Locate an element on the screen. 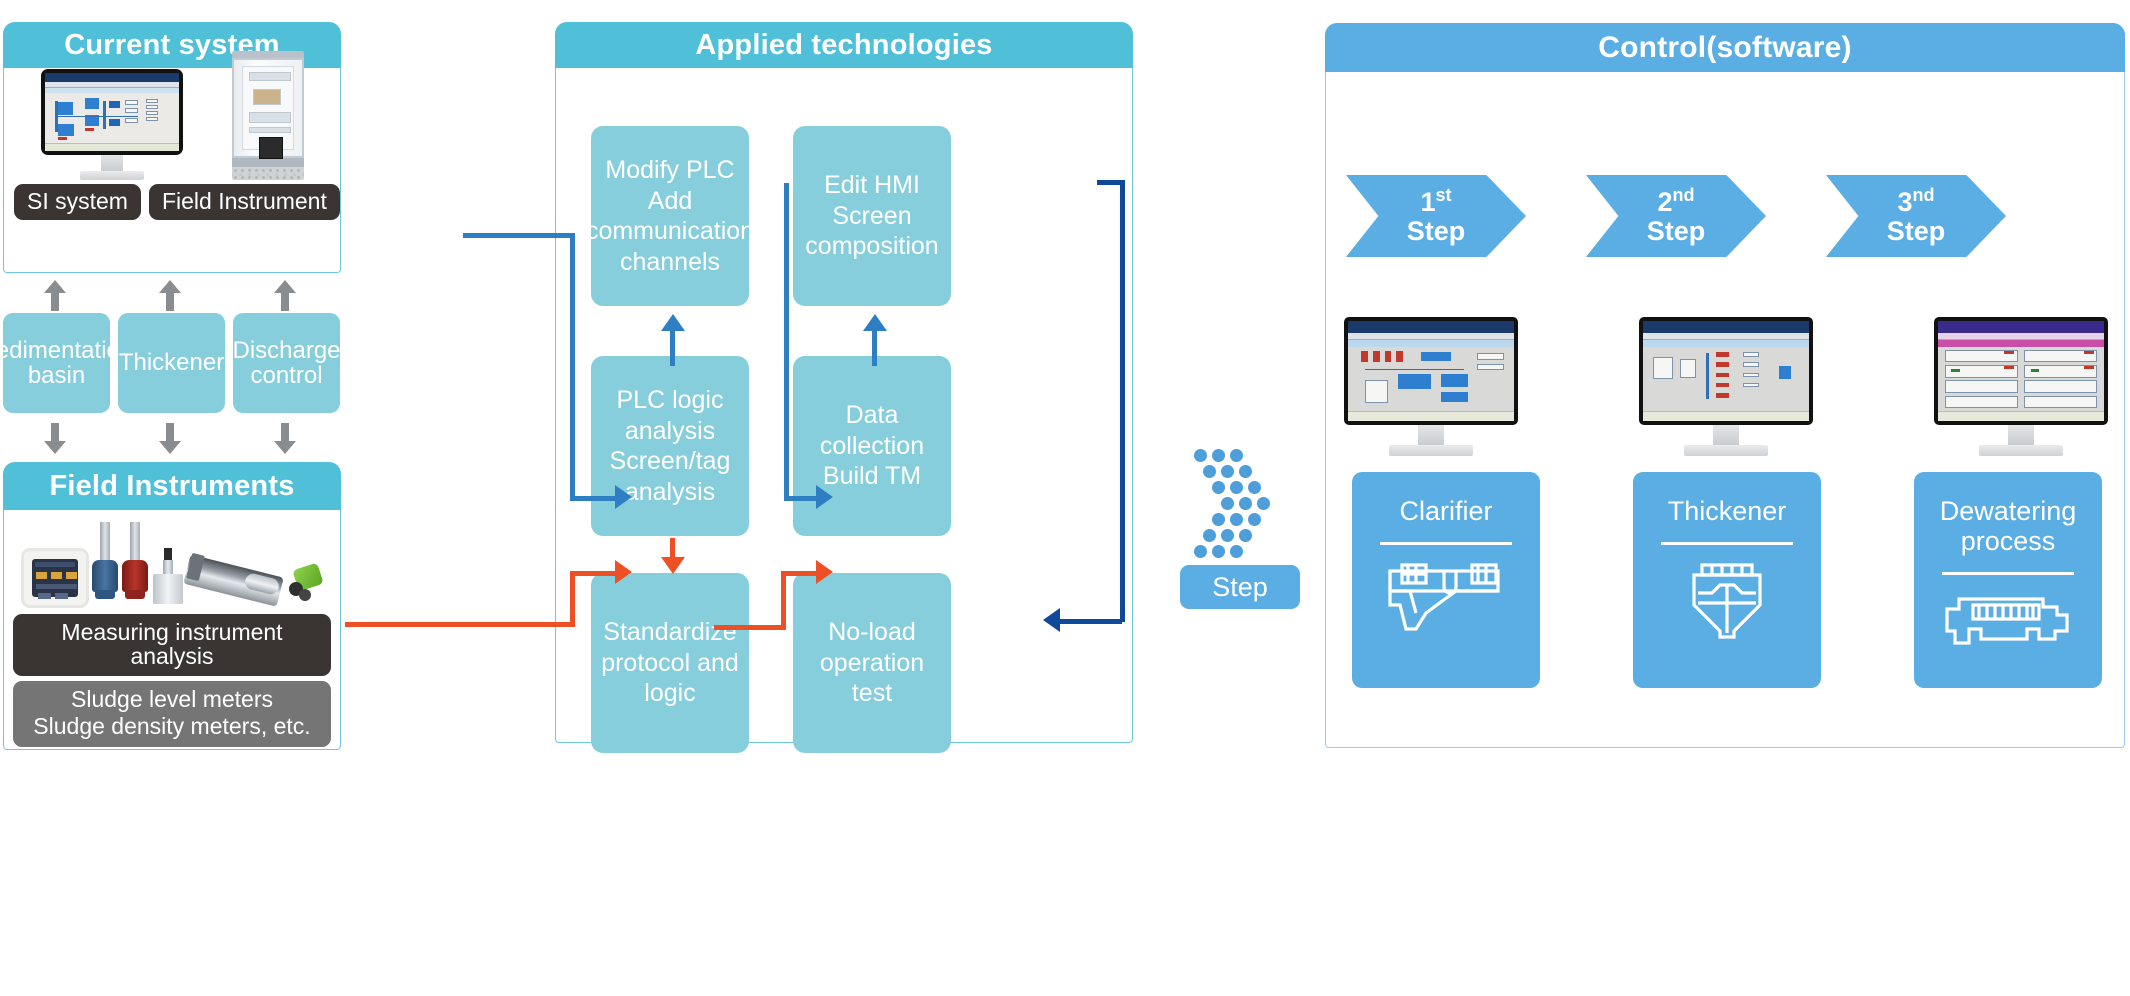  card-clarifier-divider is located at coordinates (1446, 544).